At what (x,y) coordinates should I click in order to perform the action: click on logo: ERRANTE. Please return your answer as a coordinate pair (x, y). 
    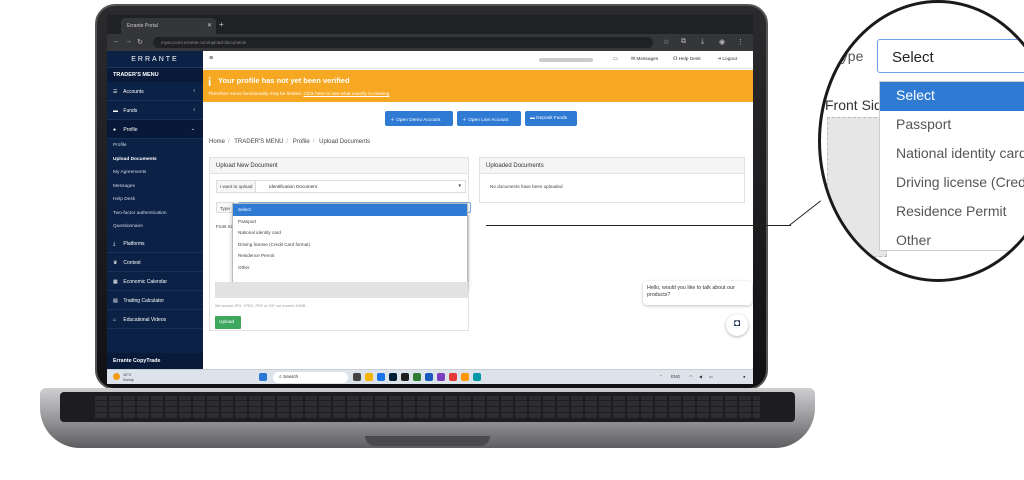
    Looking at the image, I should click on (155, 59).